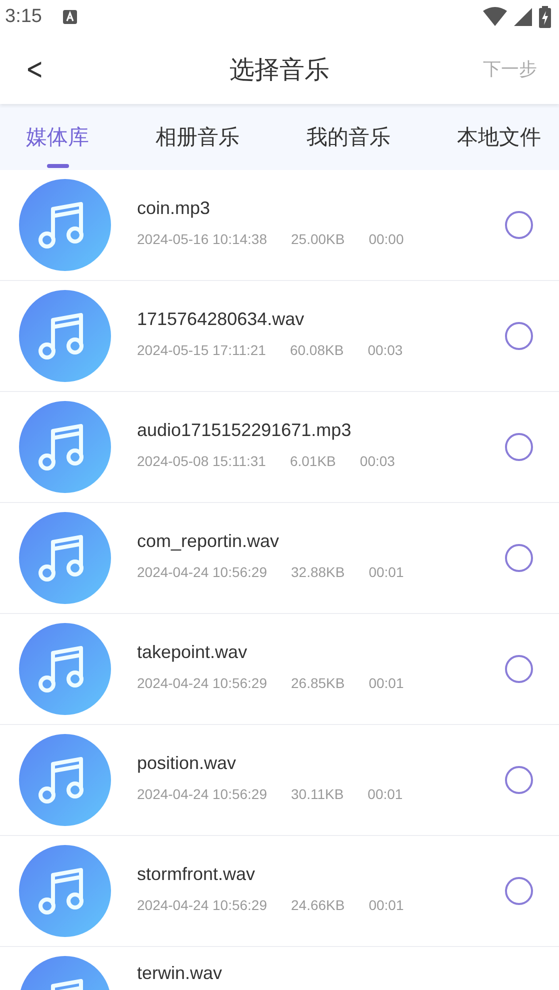 The width and height of the screenshot is (559, 990). Describe the element at coordinates (279, 70) in the screenshot. I see `page-title: 选择音乐` at that location.